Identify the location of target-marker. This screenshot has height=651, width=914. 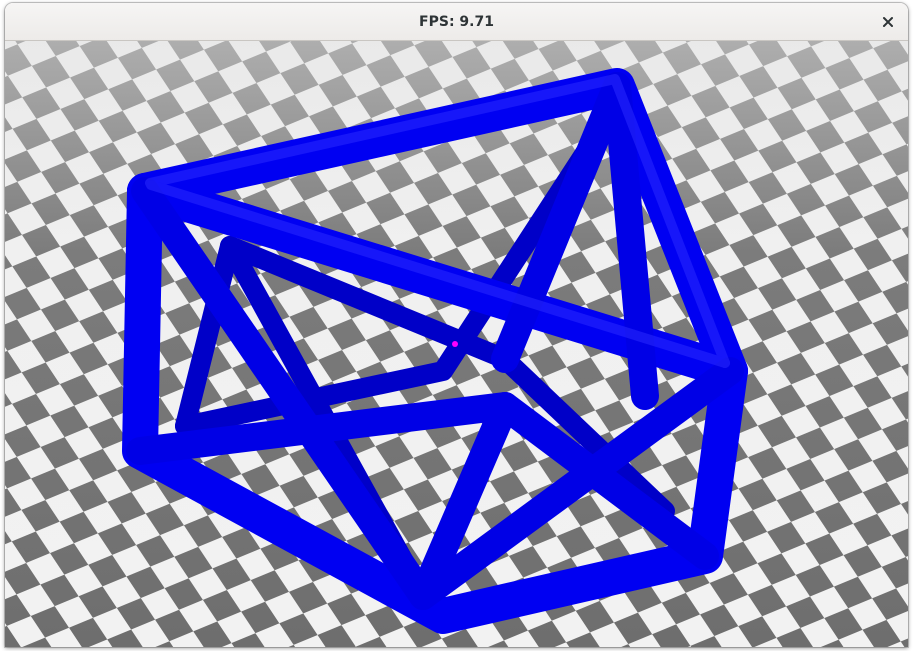
(455, 344).